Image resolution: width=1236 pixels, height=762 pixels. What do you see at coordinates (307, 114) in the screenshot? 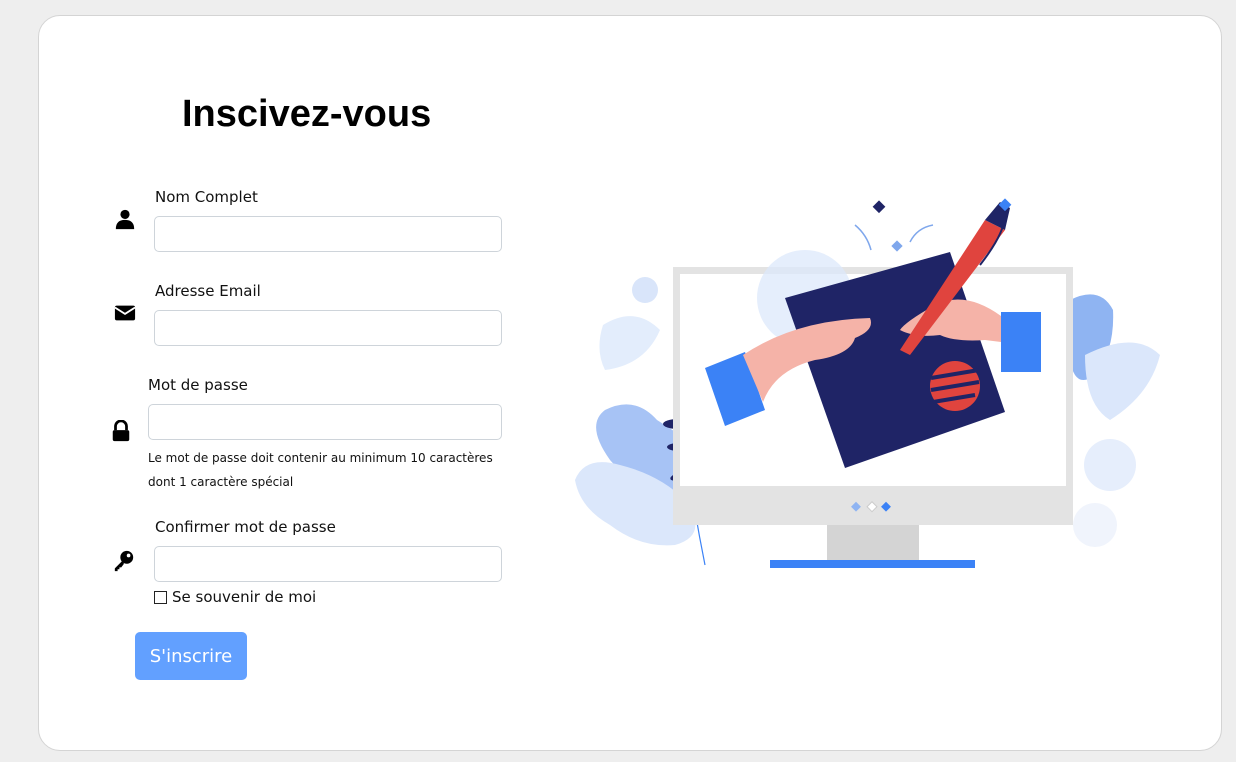
I see `page-title: Inscivez-vous` at bounding box center [307, 114].